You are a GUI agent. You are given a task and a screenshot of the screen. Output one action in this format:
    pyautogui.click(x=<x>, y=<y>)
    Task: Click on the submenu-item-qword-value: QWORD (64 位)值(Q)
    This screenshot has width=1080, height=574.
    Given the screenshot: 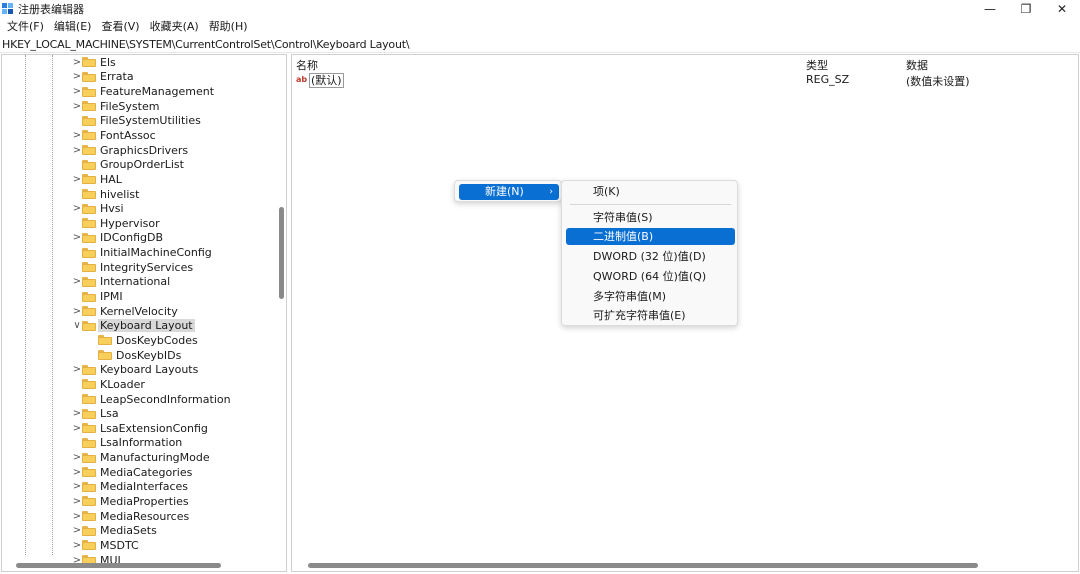 What is the action you would take?
    pyautogui.click(x=650, y=276)
    